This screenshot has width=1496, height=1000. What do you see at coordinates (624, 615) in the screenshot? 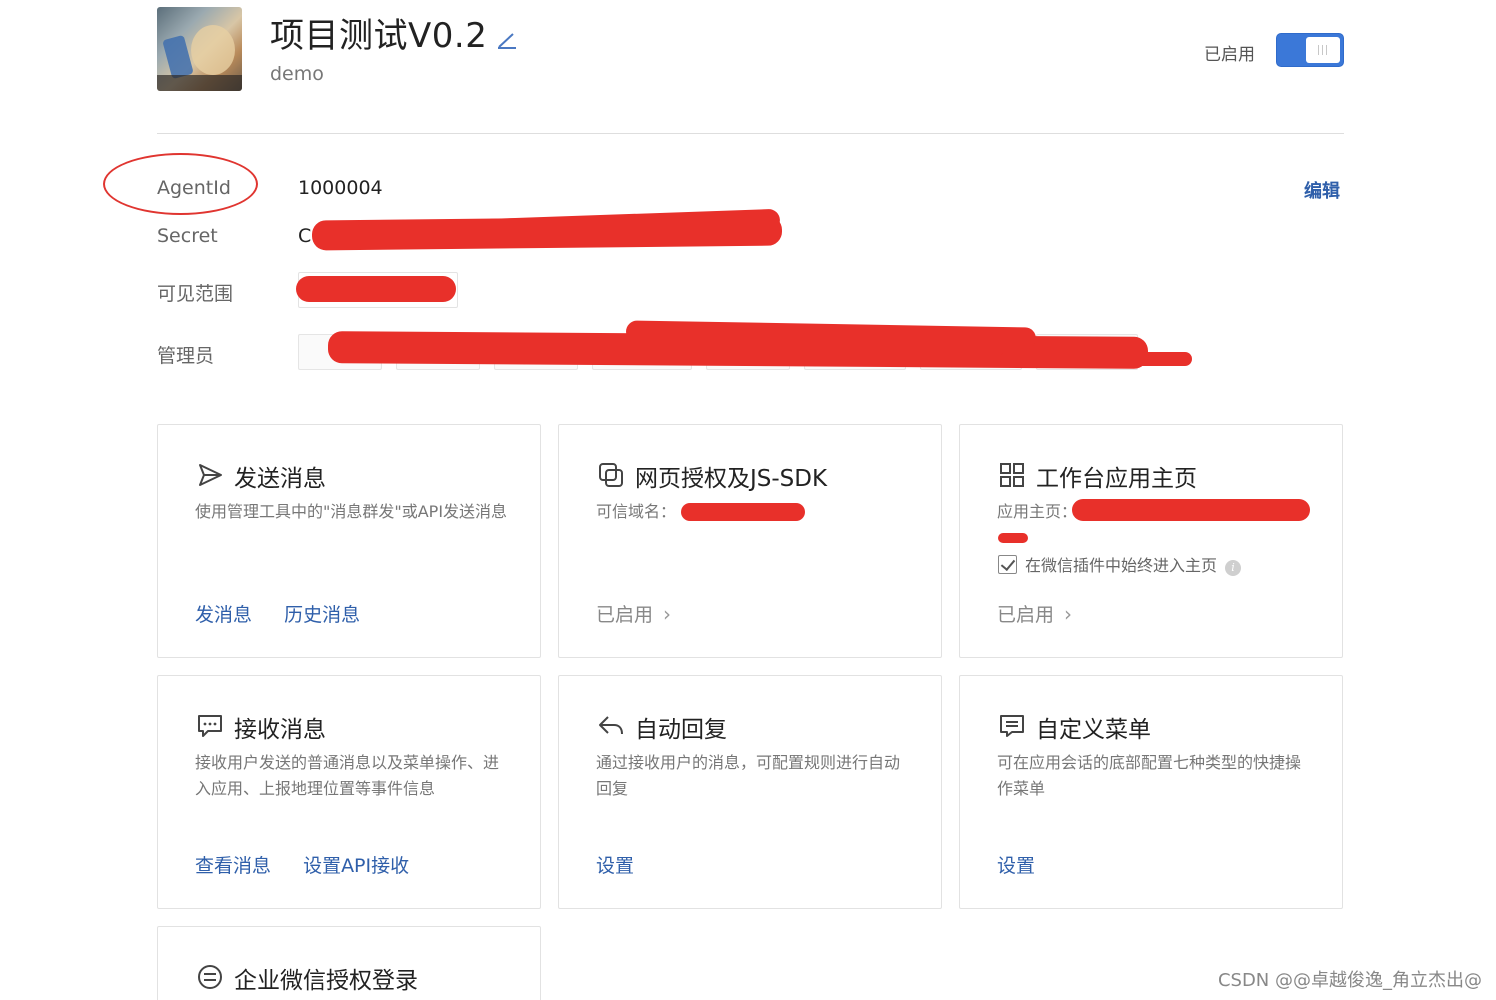
I see `webpage-auth-status: 已启用` at bounding box center [624, 615].